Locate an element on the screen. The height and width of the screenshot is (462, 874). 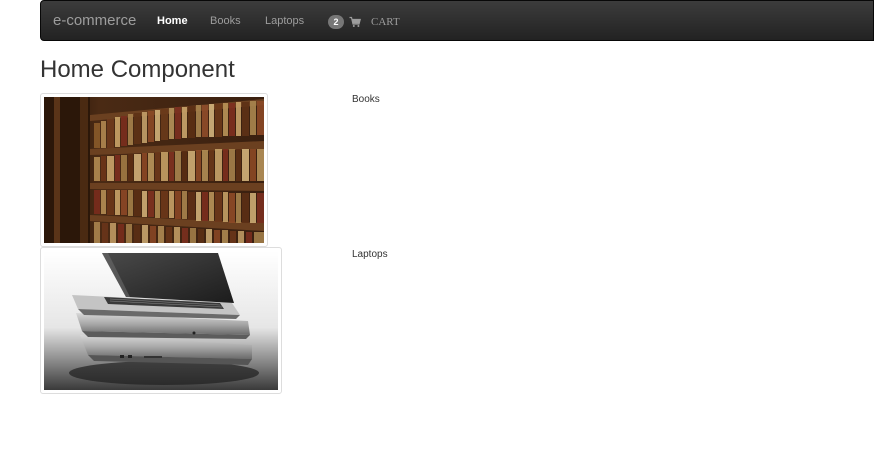
navbar: e-commerce Home Books Laptops 2 CART is located at coordinates (457, 20).